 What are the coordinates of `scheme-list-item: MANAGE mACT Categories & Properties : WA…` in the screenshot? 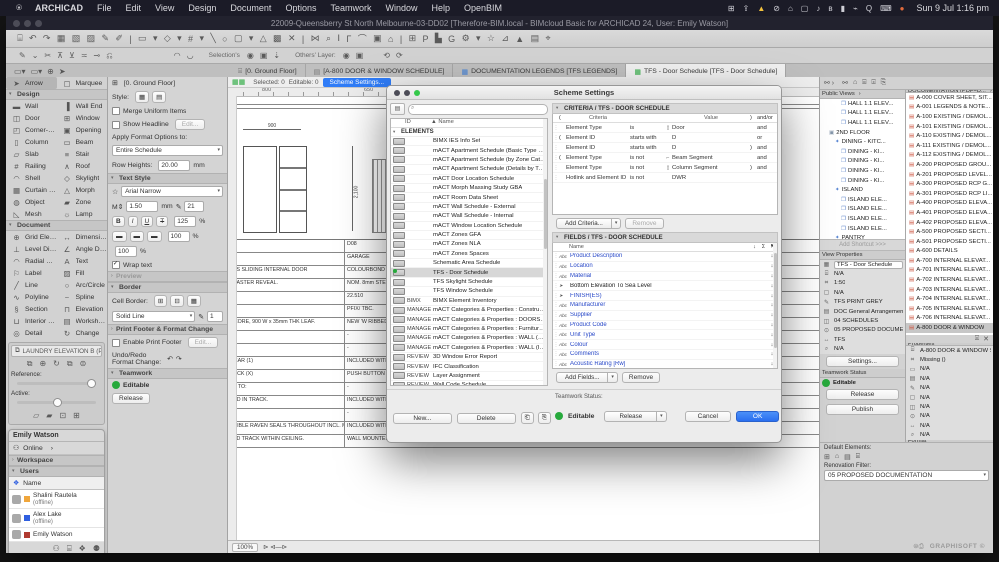 It's located at (469, 348).